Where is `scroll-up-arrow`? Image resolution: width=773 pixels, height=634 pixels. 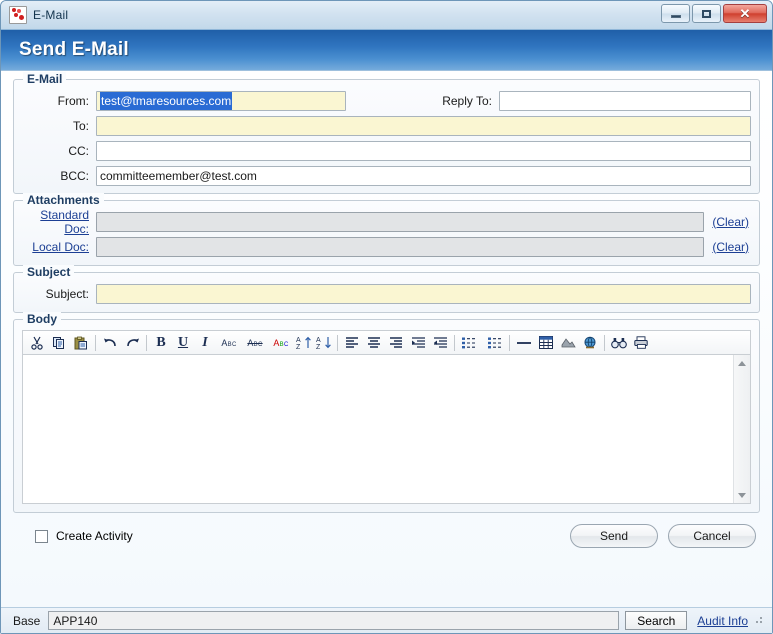
scroll-up-arrow is located at coordinates (742, 363).